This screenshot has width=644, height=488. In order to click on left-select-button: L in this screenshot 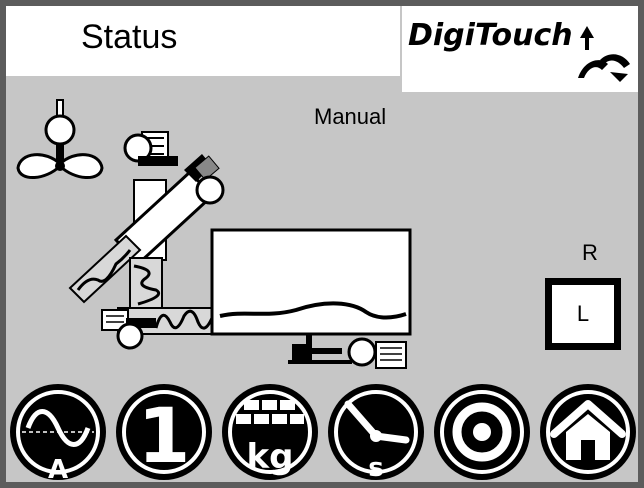, I will do `click(583, 314)`.